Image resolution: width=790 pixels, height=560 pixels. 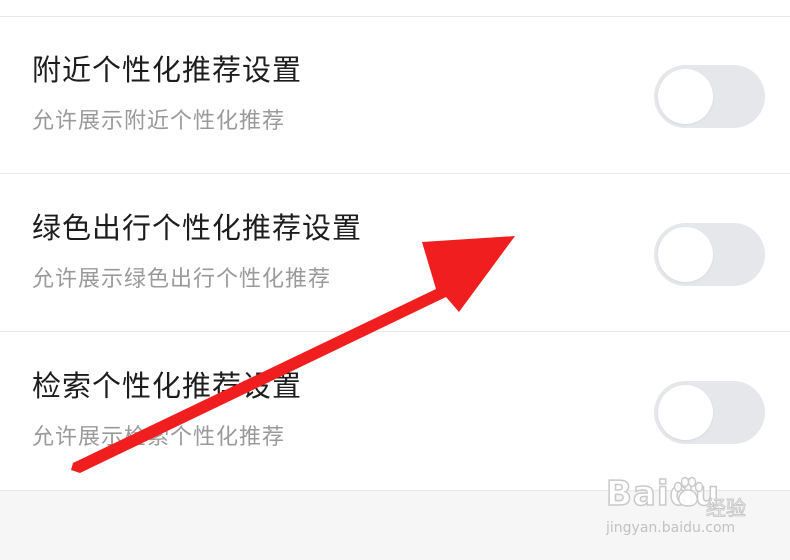 I want to click on setting-subtitle: 允许展示附近个性化推荐, so click(x=159, y=121).